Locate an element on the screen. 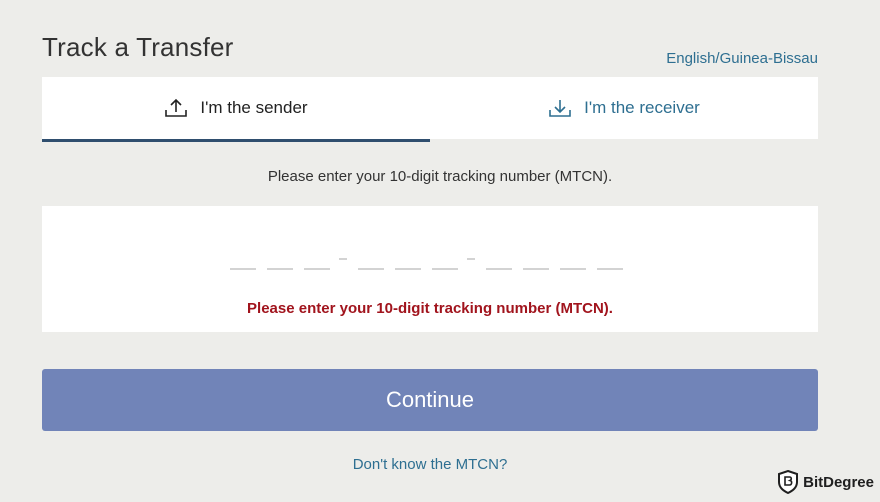  download-icon is located at coordinates (560, 108).